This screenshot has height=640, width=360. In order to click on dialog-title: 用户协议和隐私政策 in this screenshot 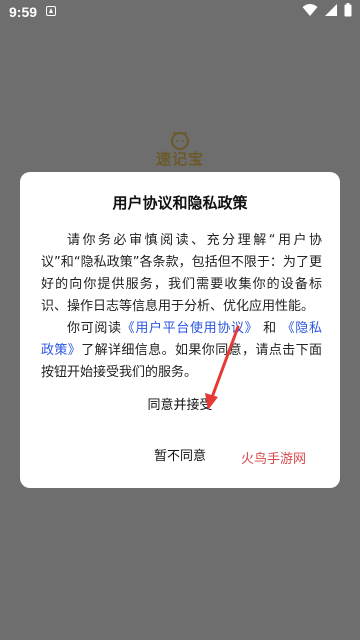, I will do `click(180, 203)`.